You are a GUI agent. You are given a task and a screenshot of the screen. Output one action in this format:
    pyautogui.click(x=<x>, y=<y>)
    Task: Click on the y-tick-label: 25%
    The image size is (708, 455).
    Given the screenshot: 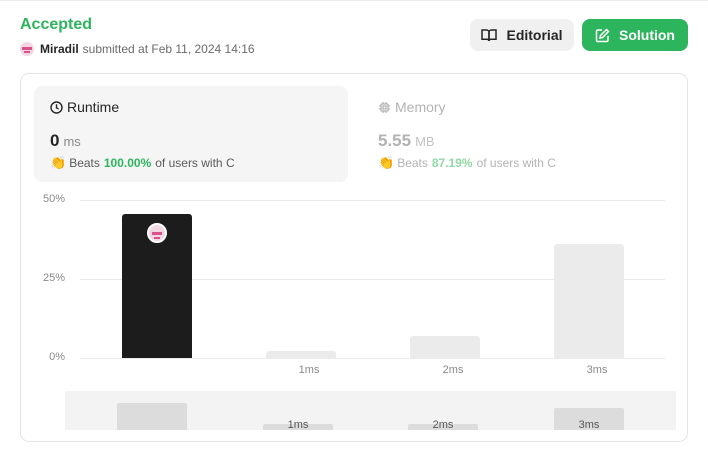 What is the action you would take?
    pyautogui.click(x=53, y=278)
    